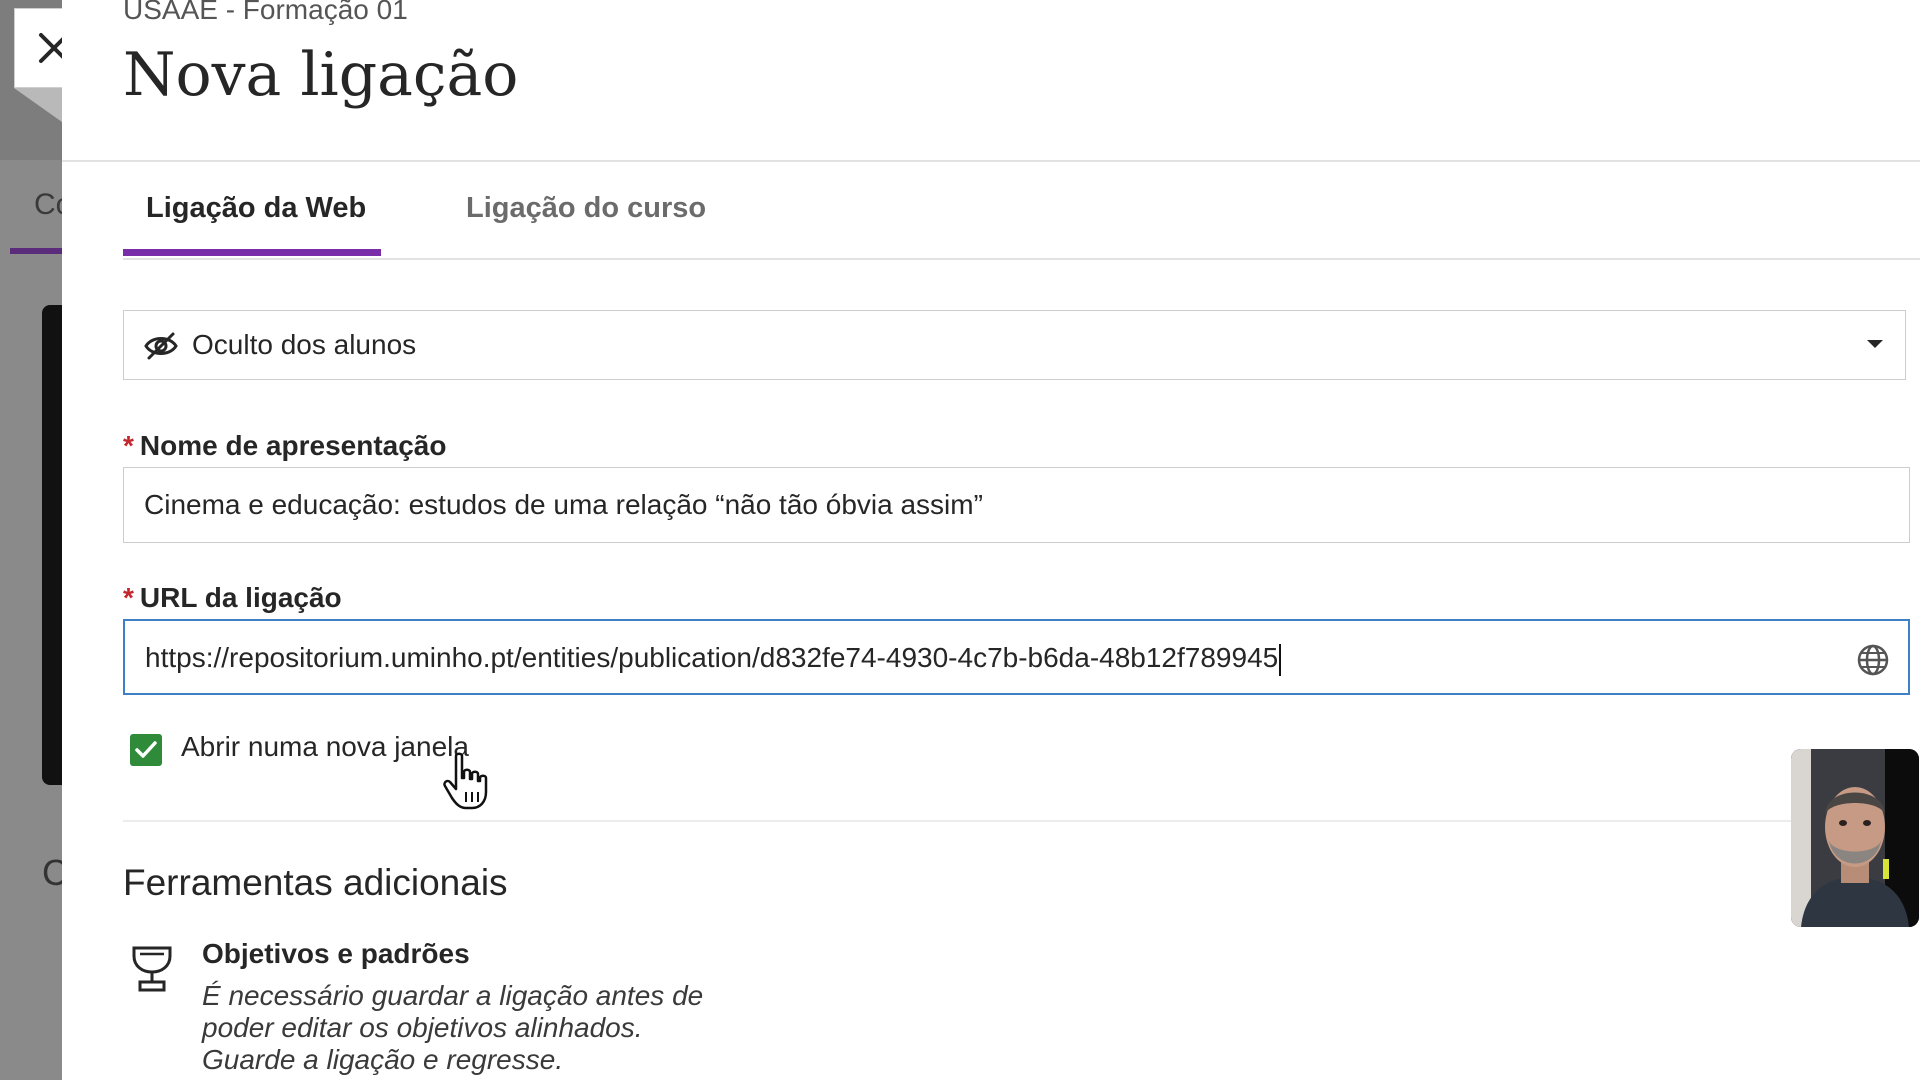 The width and height of the screenshot is (1920, 1080). What do you see at coordinates (1016, 821) in the screenshot?
I see `section-divider` at bounding box center [1016, 821].